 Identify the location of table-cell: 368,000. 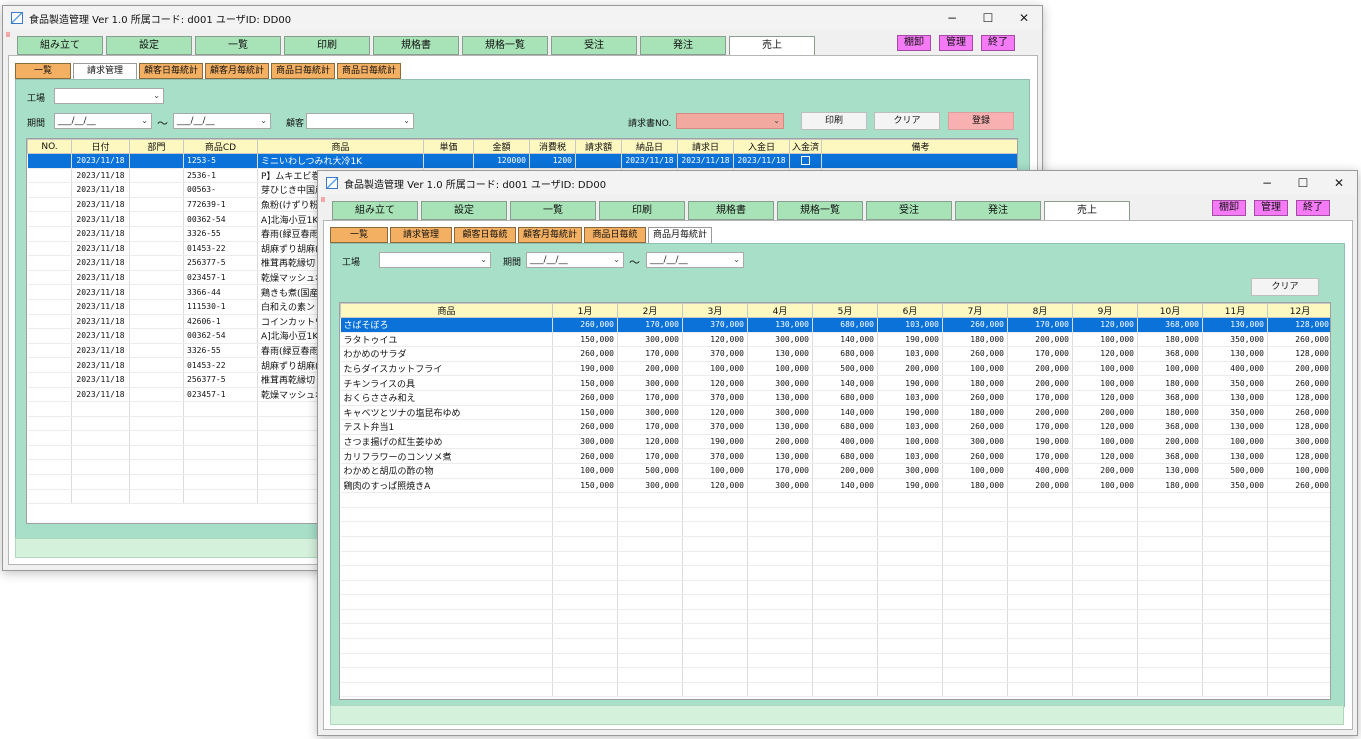
(1170, 456).